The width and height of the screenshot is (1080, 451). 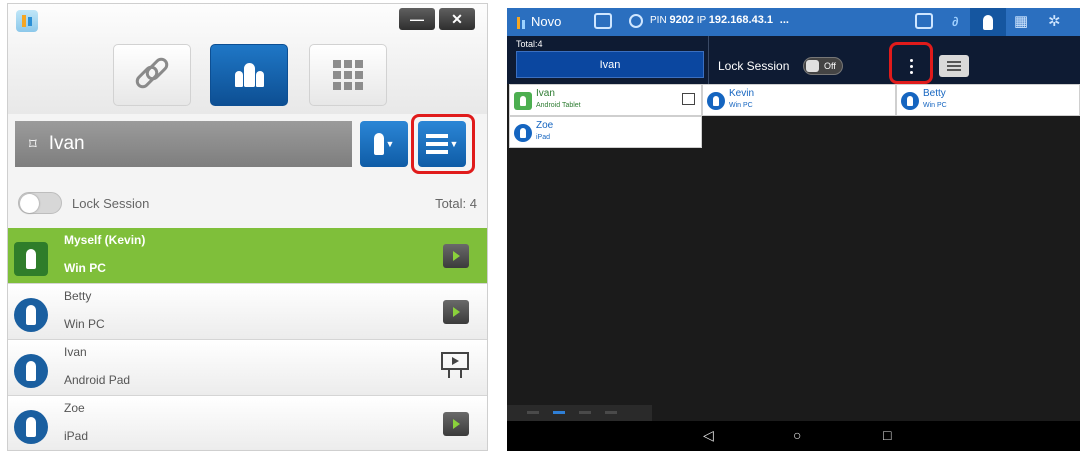 What do you see at coordinates (1021, 21) in the screenshot?
I see `grid-icon: ▦` at bounding box center [1021, 21].